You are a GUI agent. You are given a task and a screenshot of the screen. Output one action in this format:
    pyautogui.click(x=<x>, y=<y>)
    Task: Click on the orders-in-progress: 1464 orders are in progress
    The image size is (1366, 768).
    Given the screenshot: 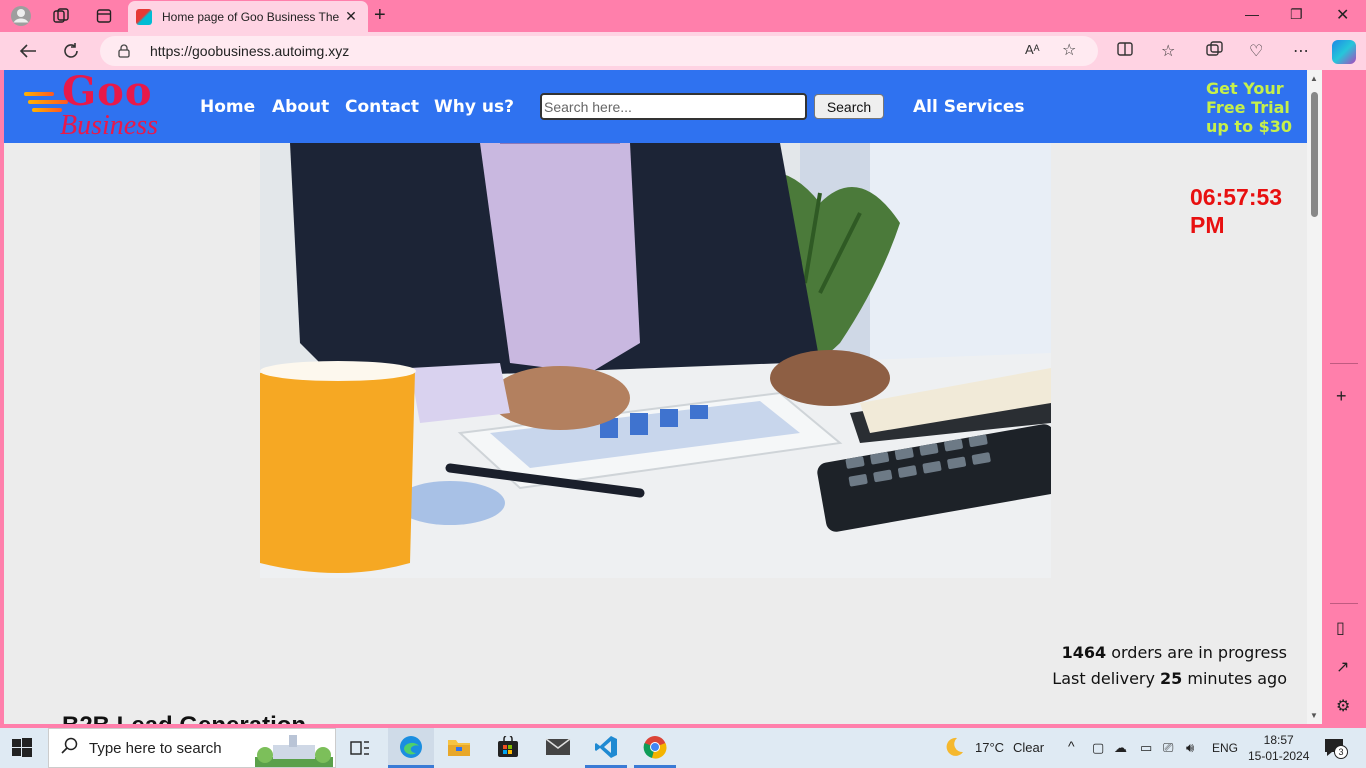 What is the action you would take?
    pyautogui.click(x=1169, y=653)
    